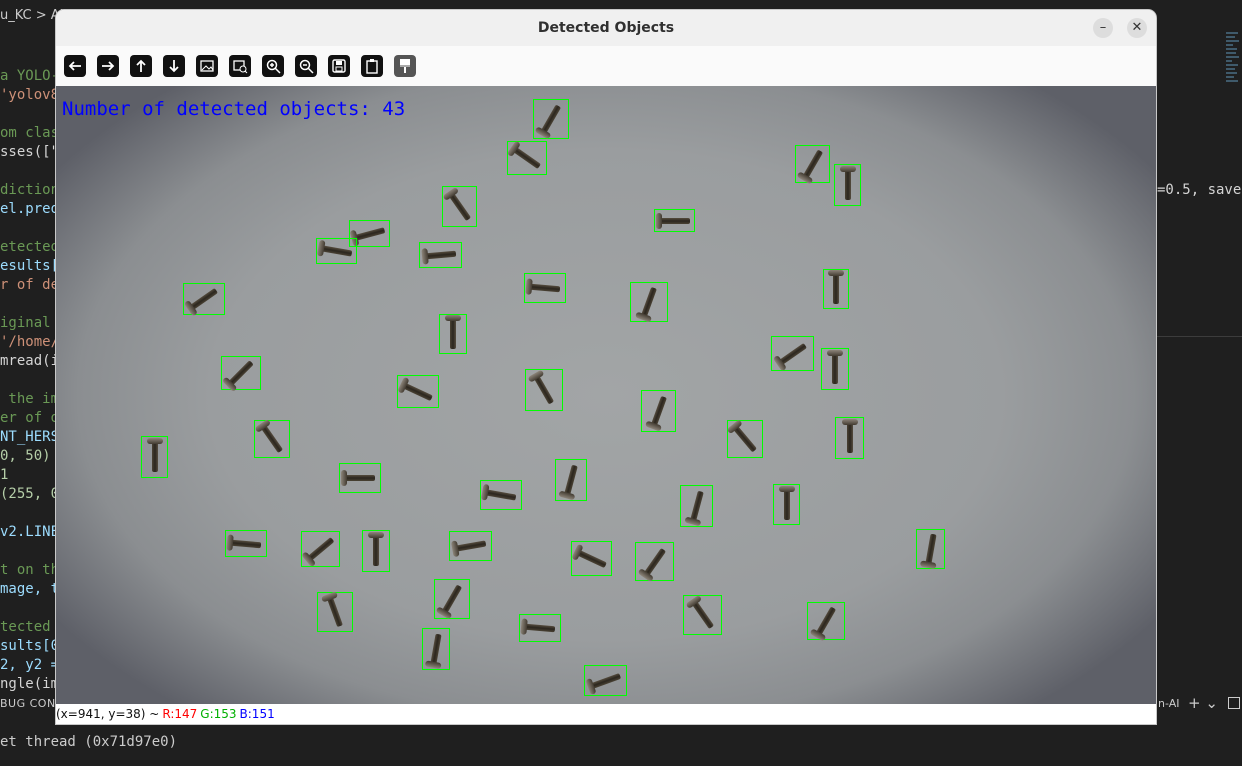 The height and width of the screenshot is (766, 1242). What do you see at coordinates (1203, 703) in the screenshot?
I see `add-terminal-icon: + ⌄` at bounding box center [1203, 703].